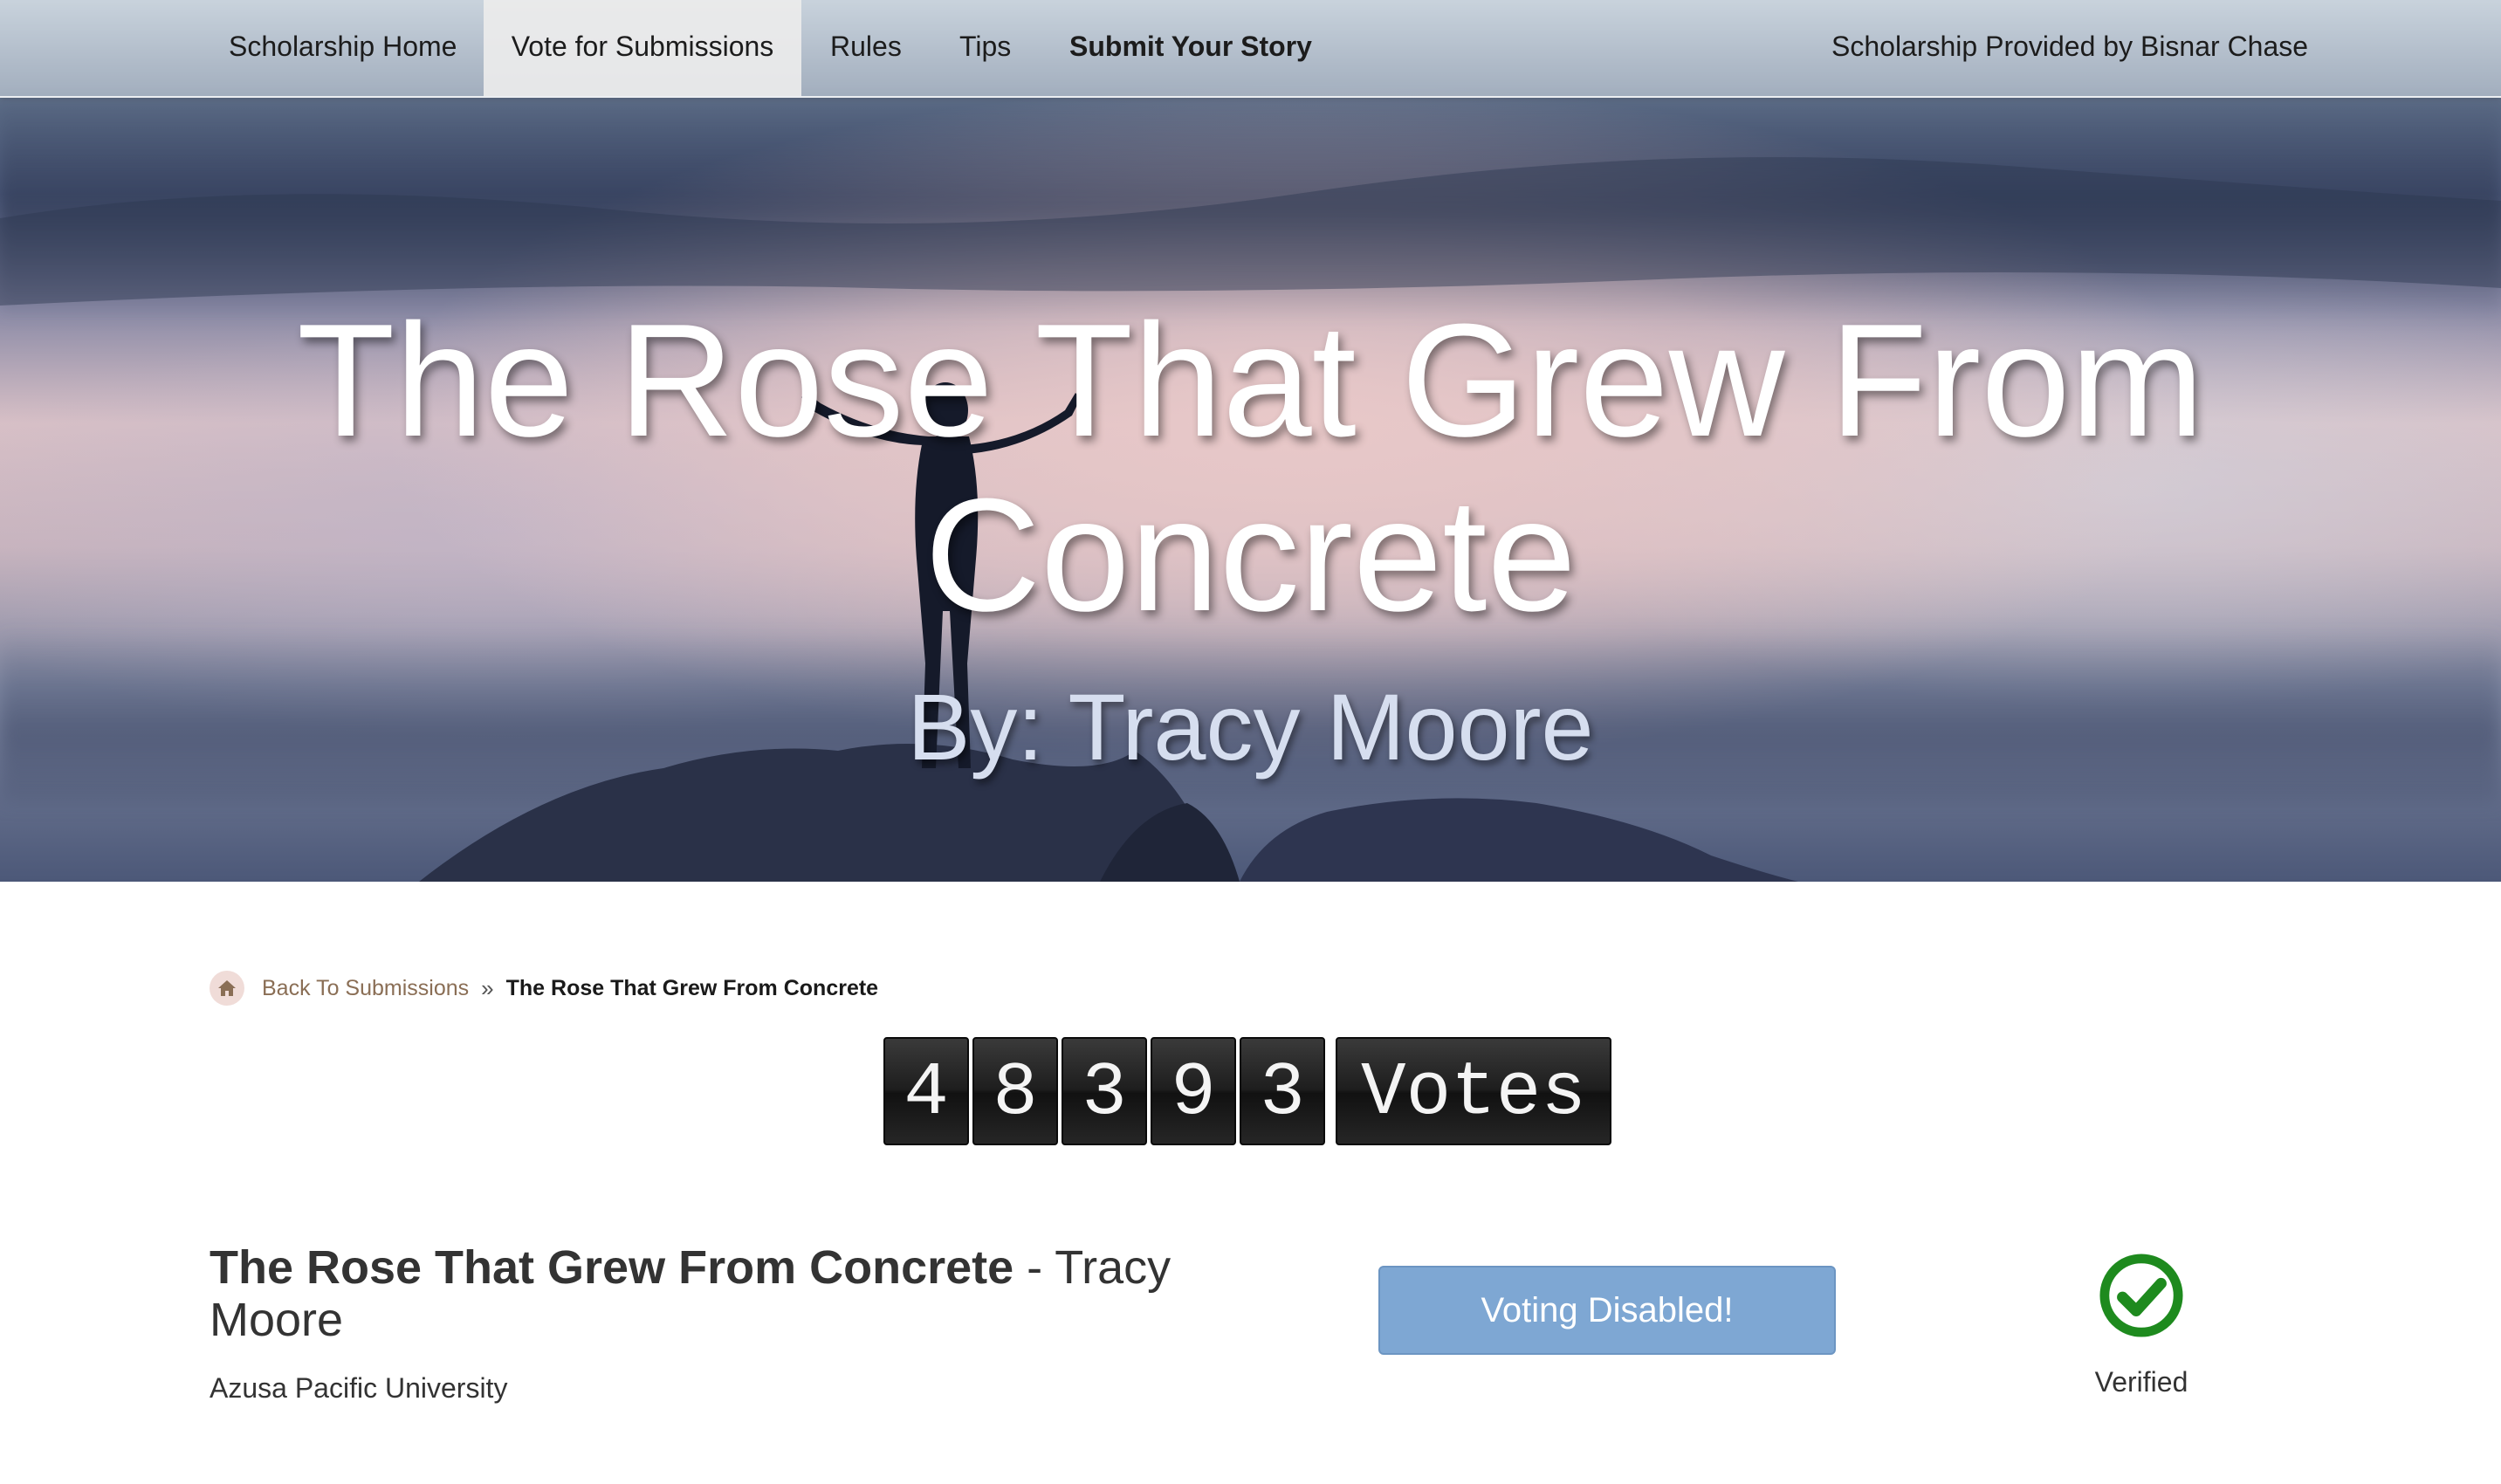 This screenshot has width=2501, height=1484. Describe the element at coordinates (926, 1091) in the screenshot. I see `vote-digit: 4` at that location.